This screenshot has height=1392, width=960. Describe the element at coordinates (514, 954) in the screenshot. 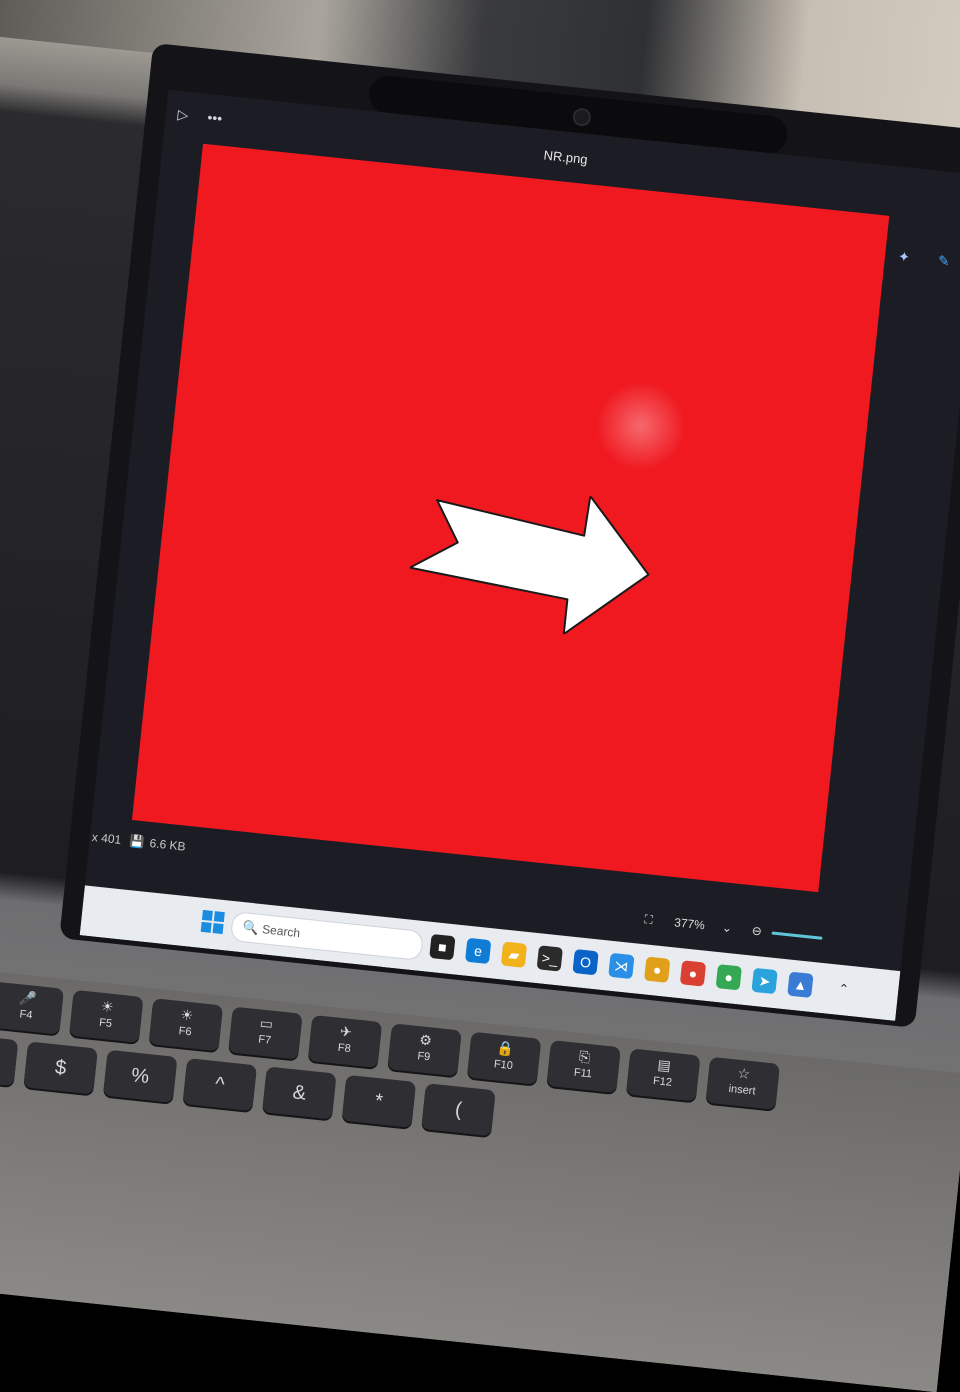

I see `file-explorer-icon: ▰` at that location.